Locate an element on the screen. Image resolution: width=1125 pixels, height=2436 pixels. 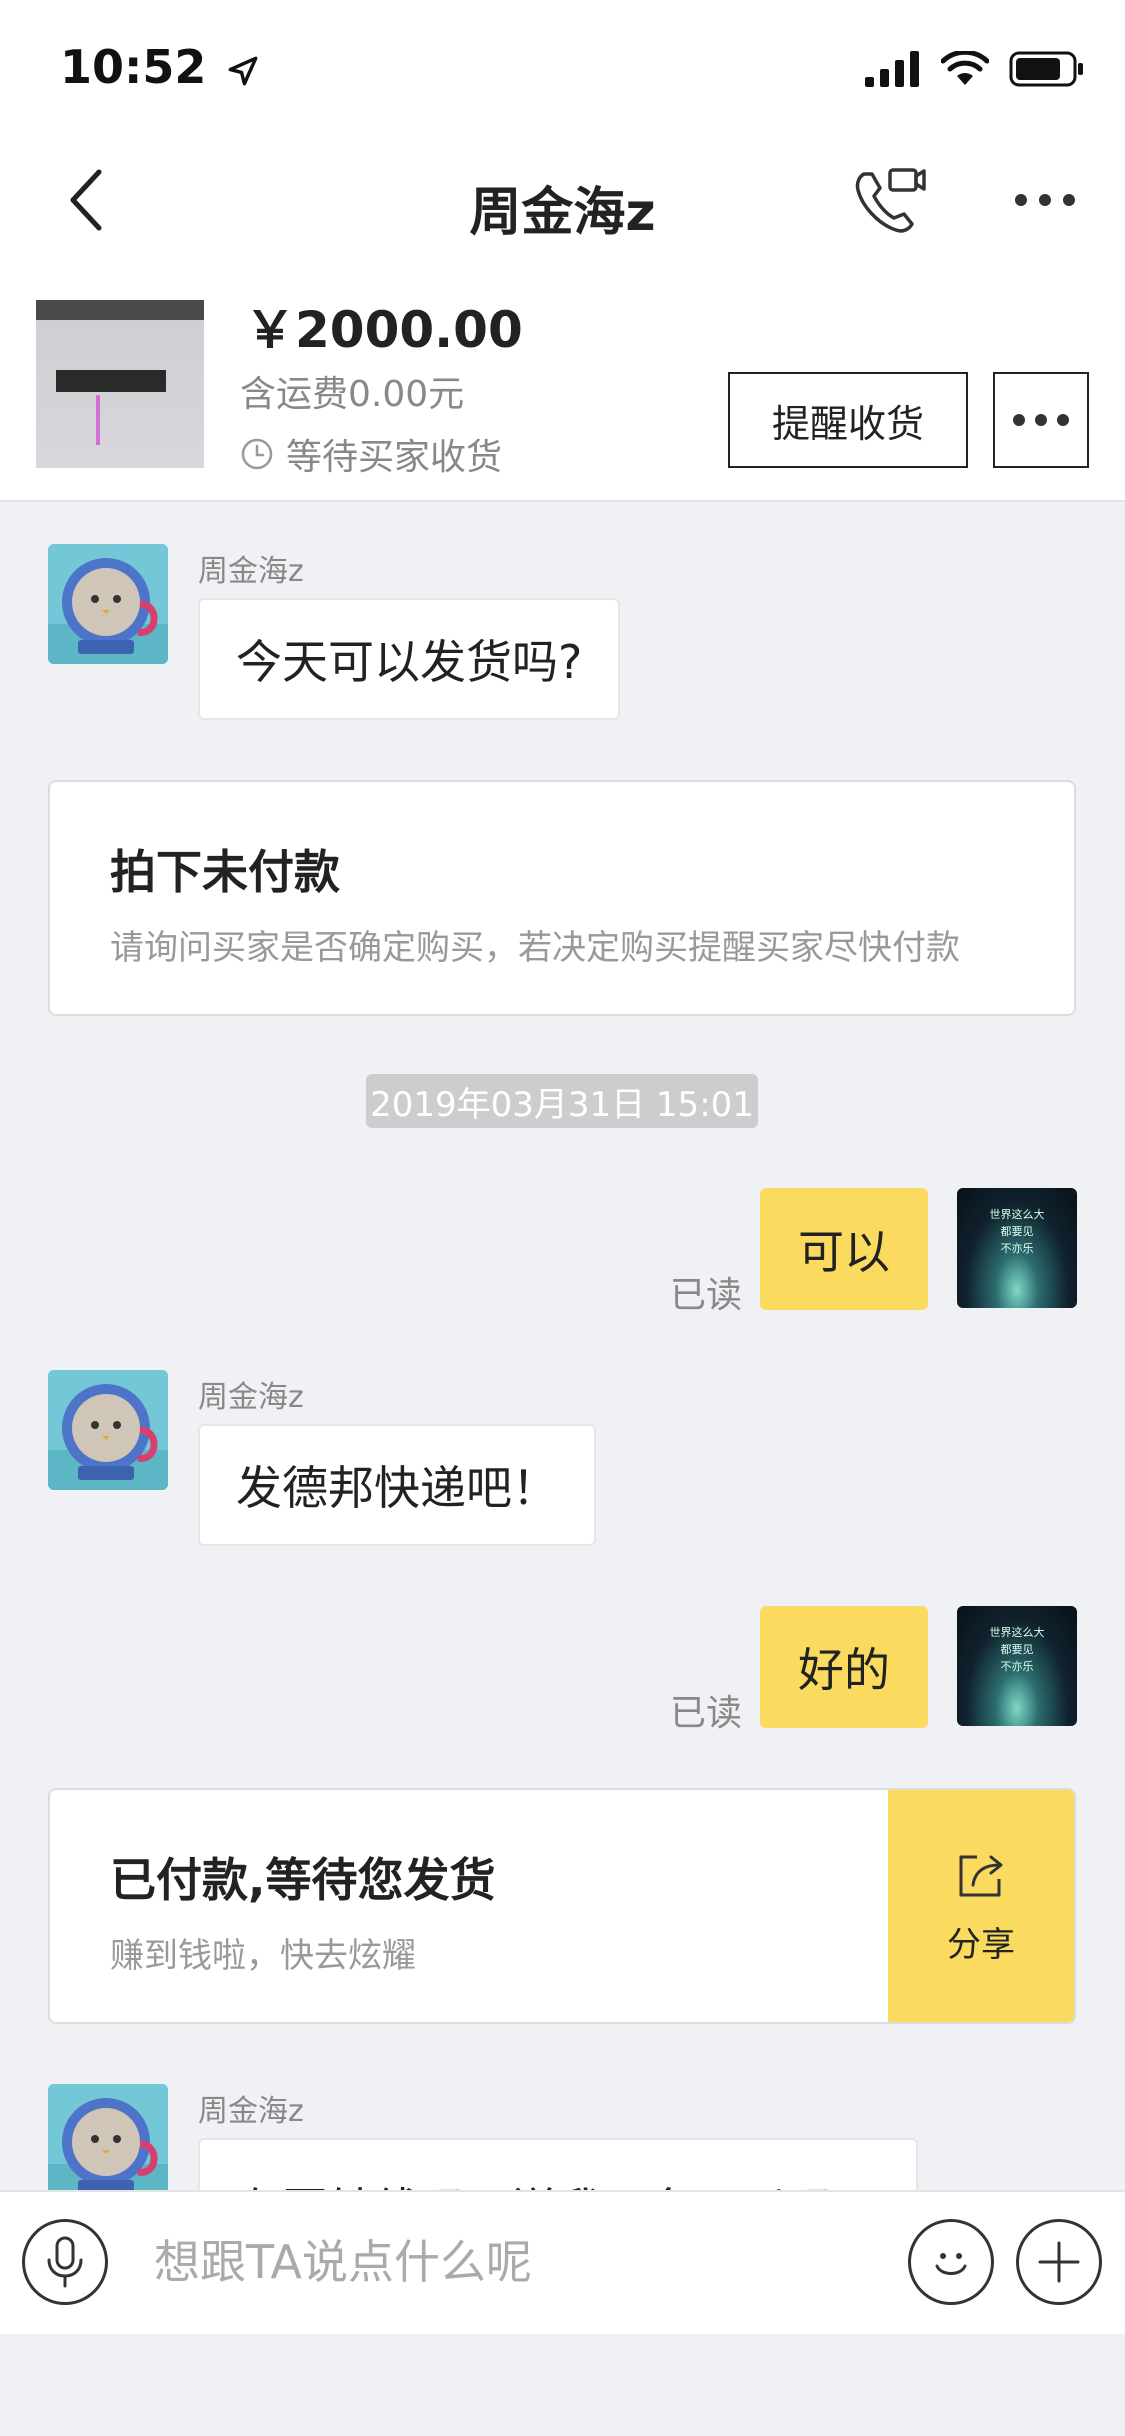
message-bubble-self: 好的 is located at coordinates (844, 1667).